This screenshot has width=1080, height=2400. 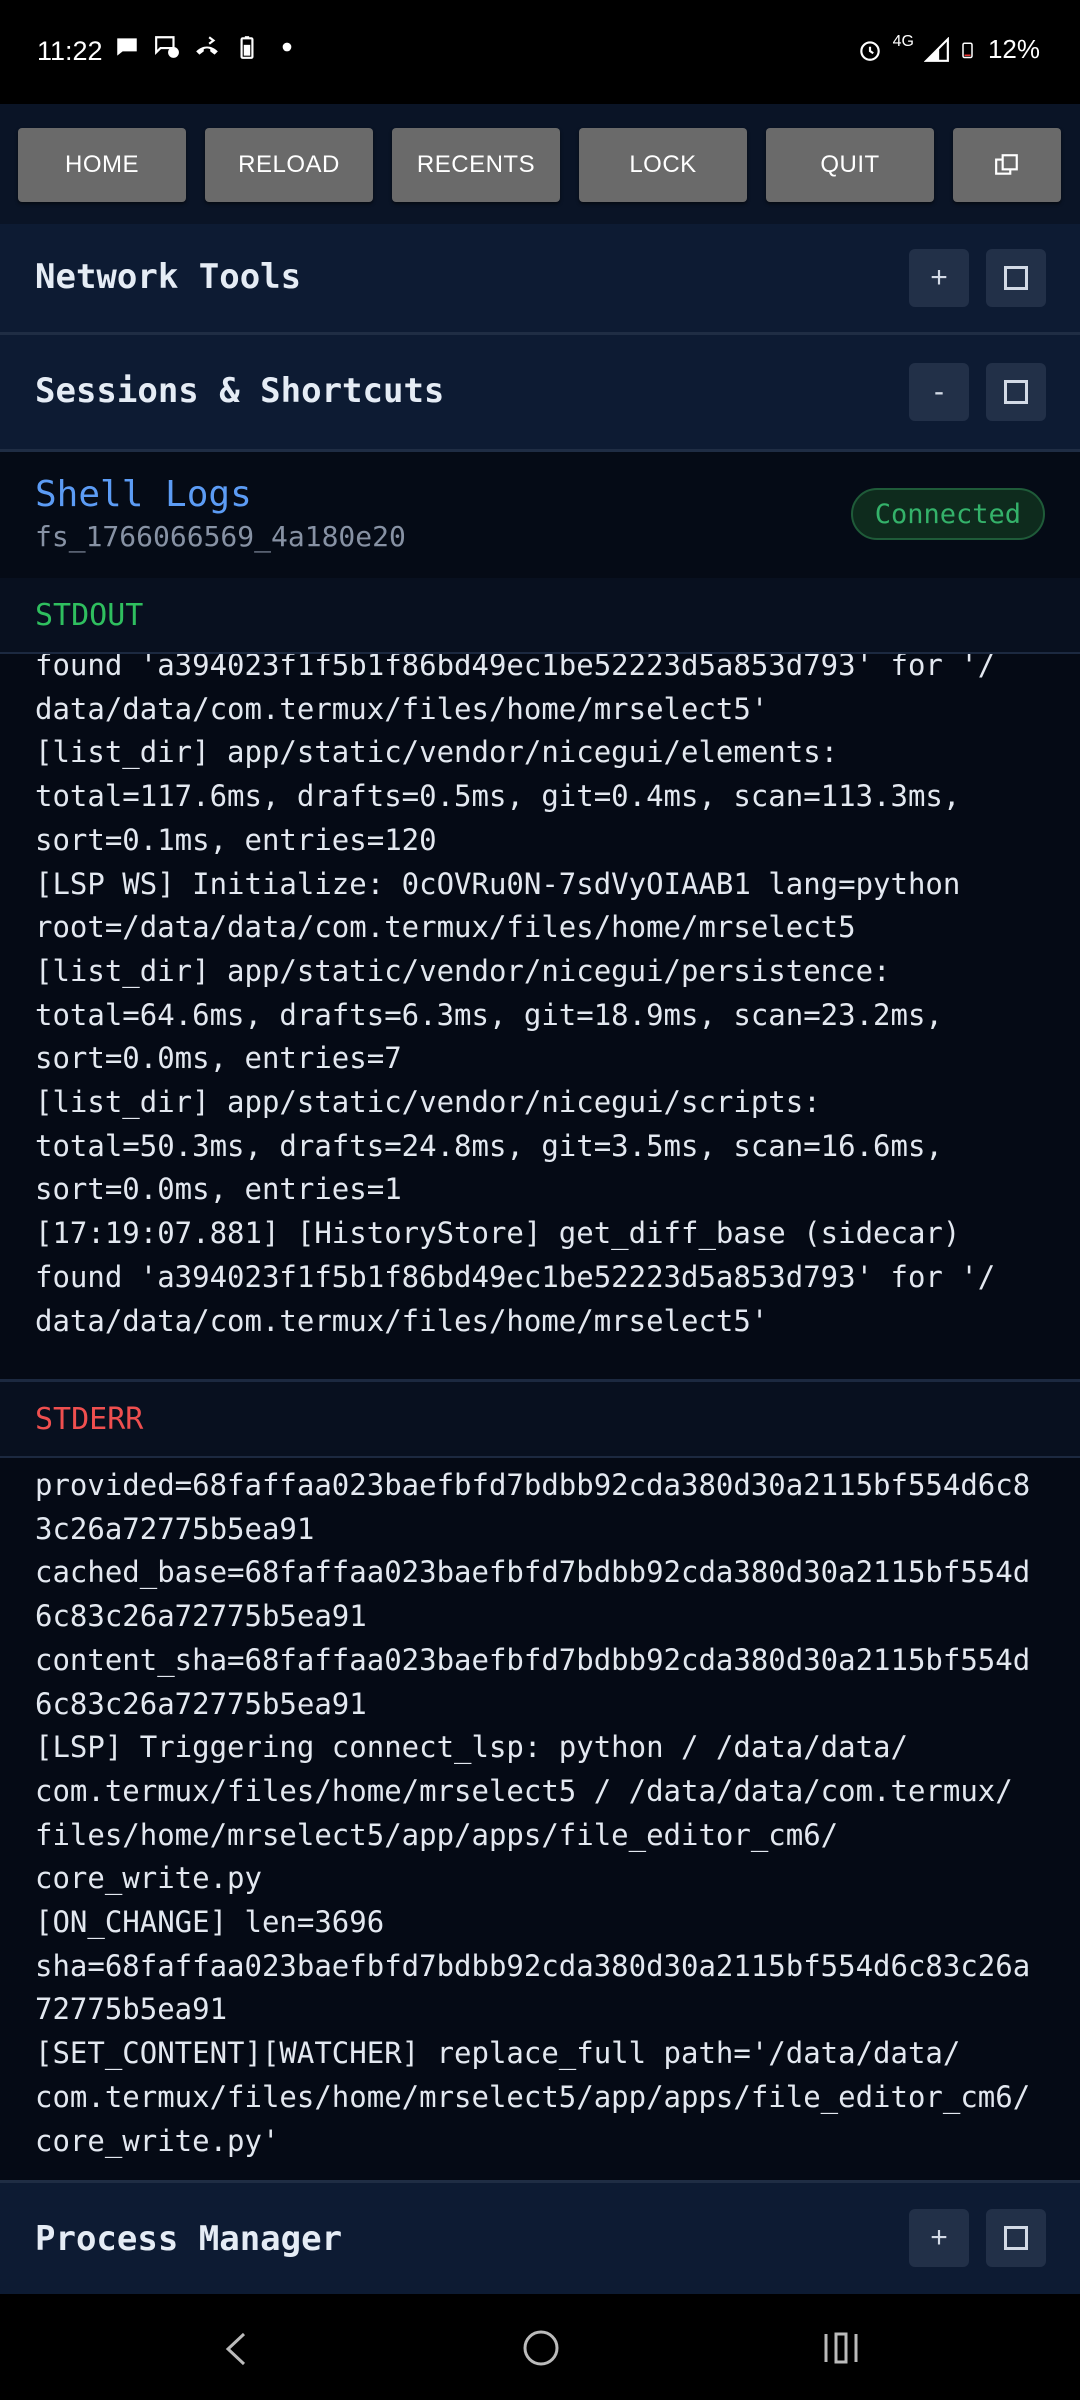 I want to click on alarm-icon, so click(x=869, y=50).